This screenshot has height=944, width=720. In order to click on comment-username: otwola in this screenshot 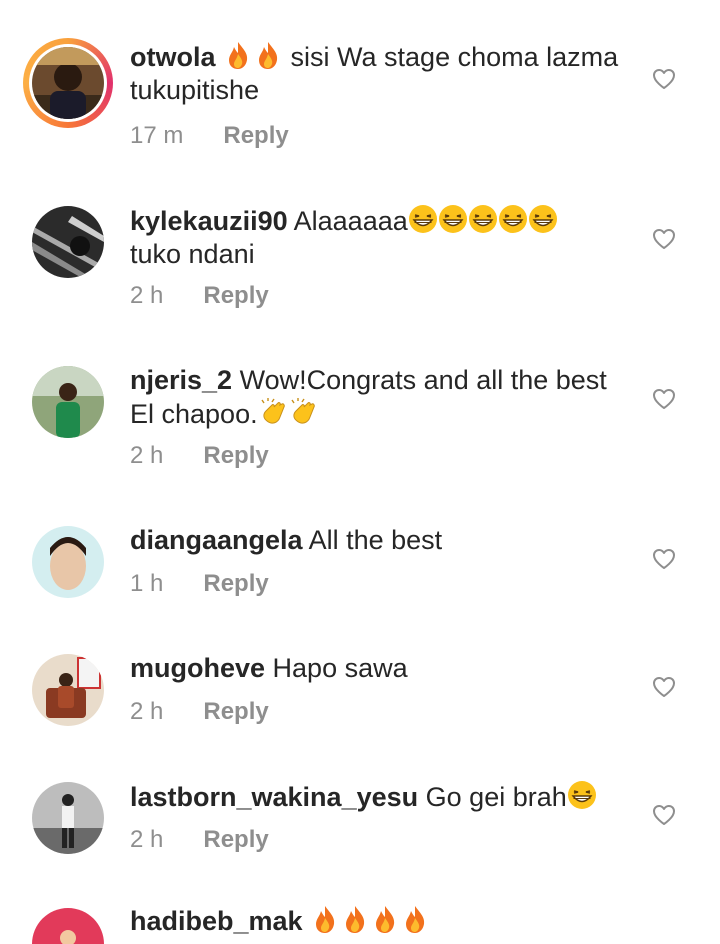, I will do `click(173, 57)`.